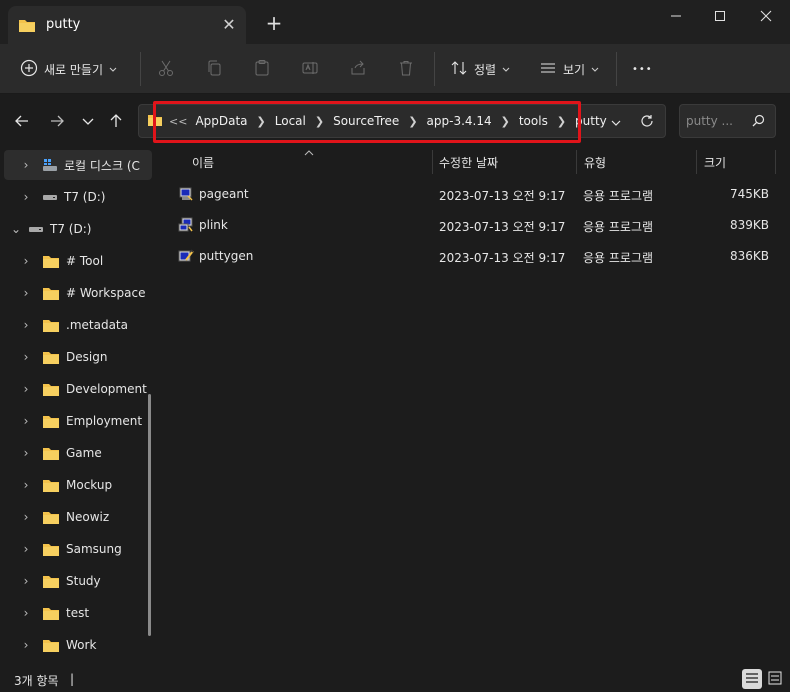  I want to click on nav-folder-mockup: › Mockup, so click(76, 485).